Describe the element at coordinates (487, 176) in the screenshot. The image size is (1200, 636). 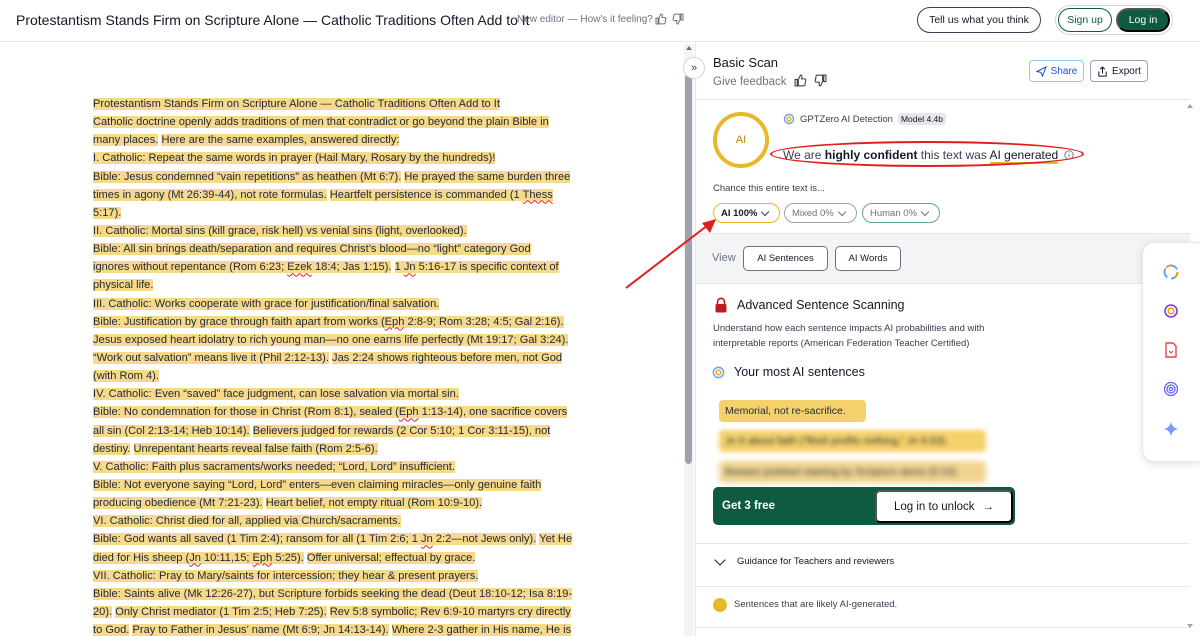
I see `highlighted-sentence: He prayed the same burden three` at that location.